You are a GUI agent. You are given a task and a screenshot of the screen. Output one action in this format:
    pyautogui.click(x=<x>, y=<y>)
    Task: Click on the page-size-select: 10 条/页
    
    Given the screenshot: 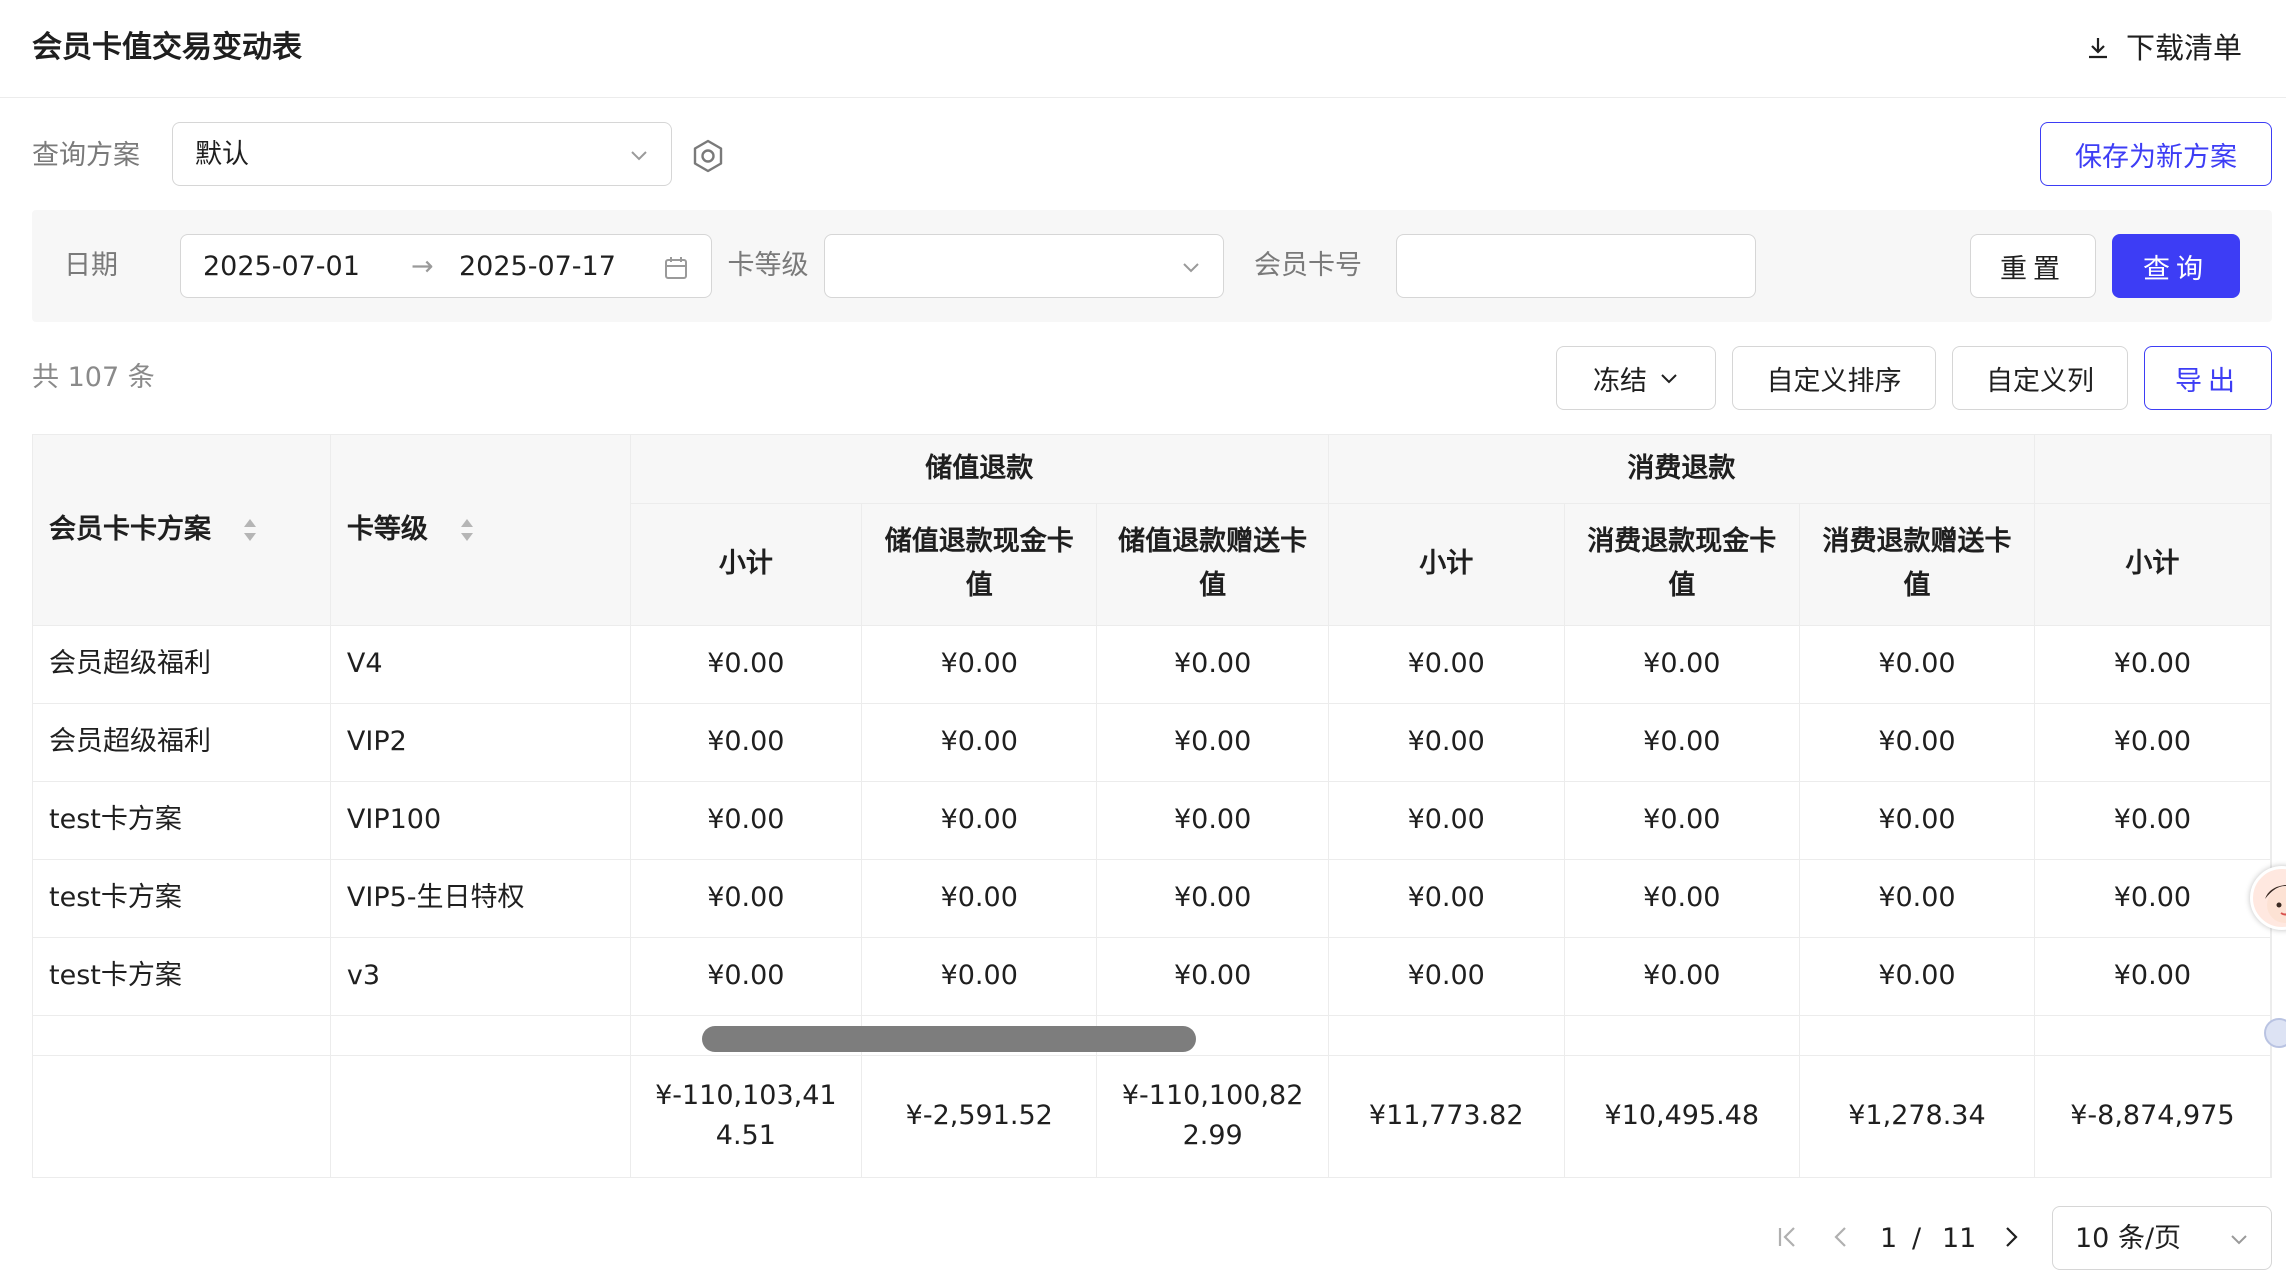 What is the action you would take?
    pyautogui.click(x=2162, y=1238)
    